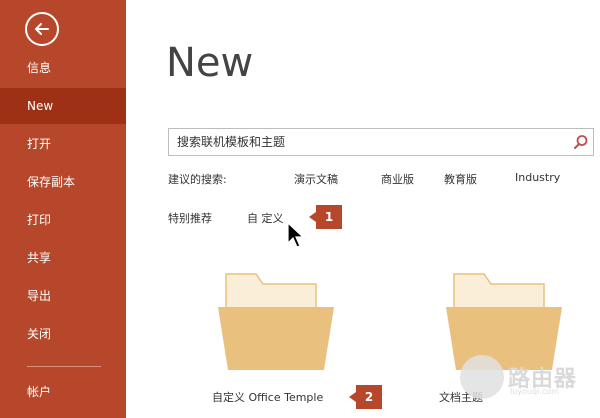 The width and height of the screenshot is (600, 418). Describe the element at coordinates (190, 218) in the screenshot. I see `tab-featured: 特别推荐` at that location.